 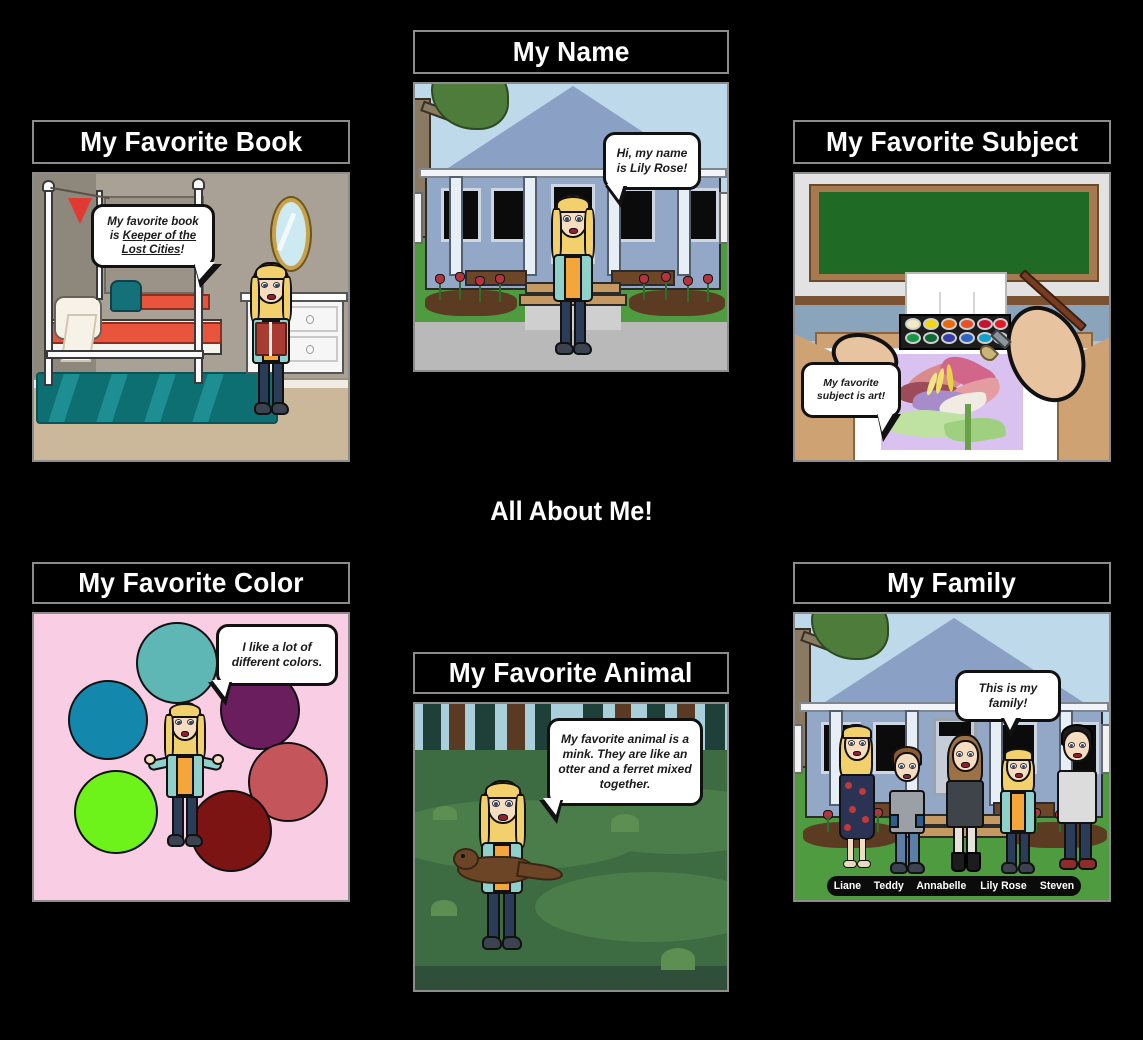 What do you see at coordinates (907, 811) in the screenshot?
I see `family-member-teddy` at bounding box center [907, 811].